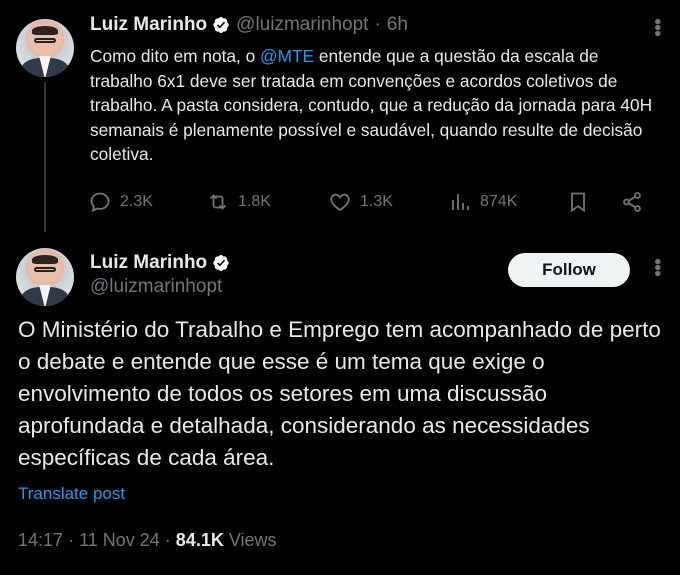 The width and height of the screenshot is (680, 575). What do you see at coordinates (136, 201) in the screenshot?
I see `reply-count: 2.3K` at bounding box center [136, 201].